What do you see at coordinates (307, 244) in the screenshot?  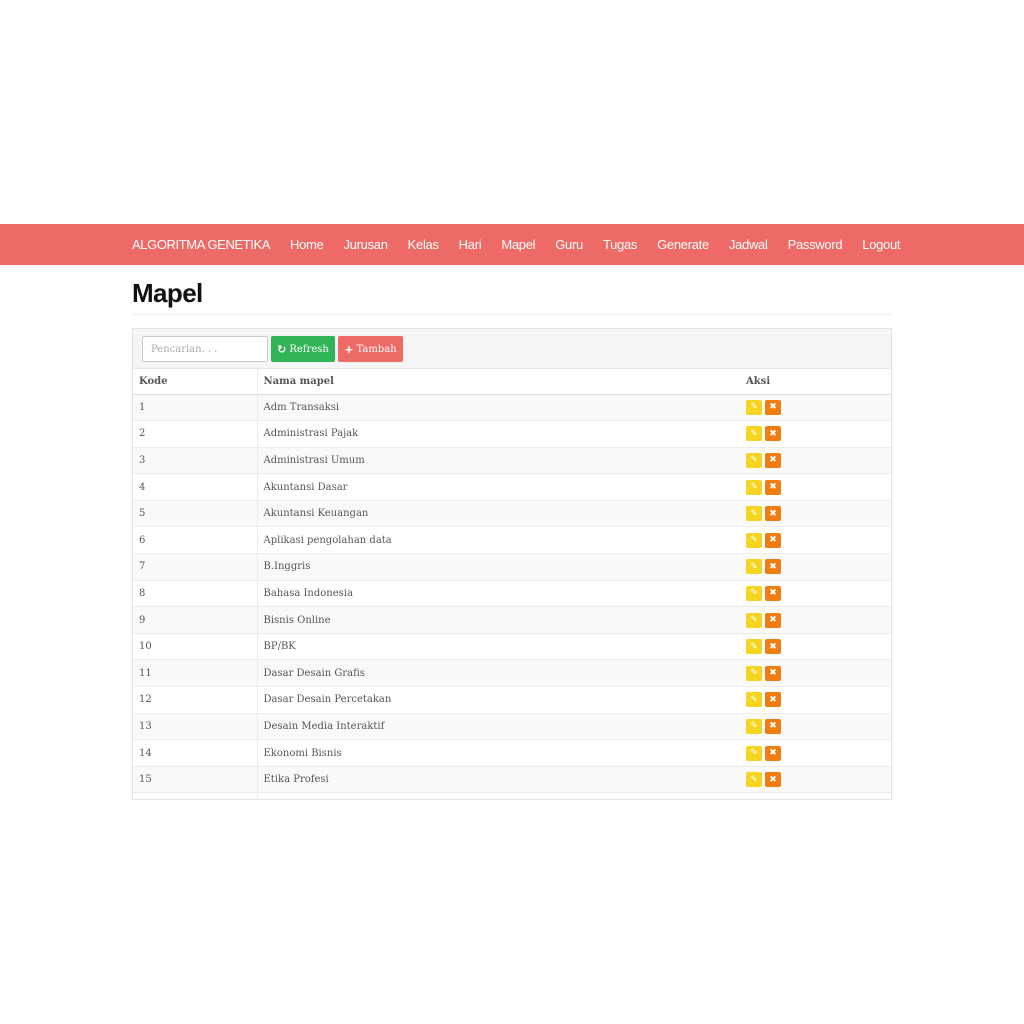 I see `nav-item-home: Home` at bounding box center [307, 244].